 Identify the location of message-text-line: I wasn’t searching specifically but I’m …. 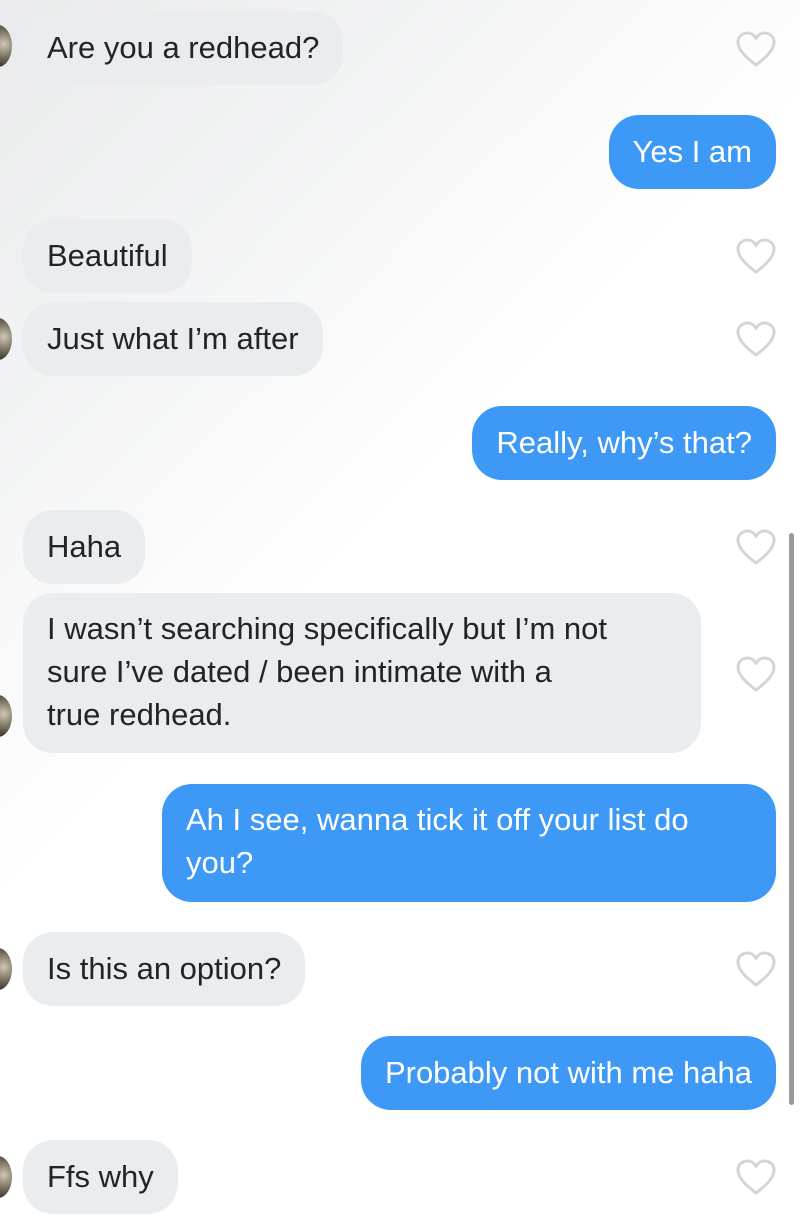
(327, 628).